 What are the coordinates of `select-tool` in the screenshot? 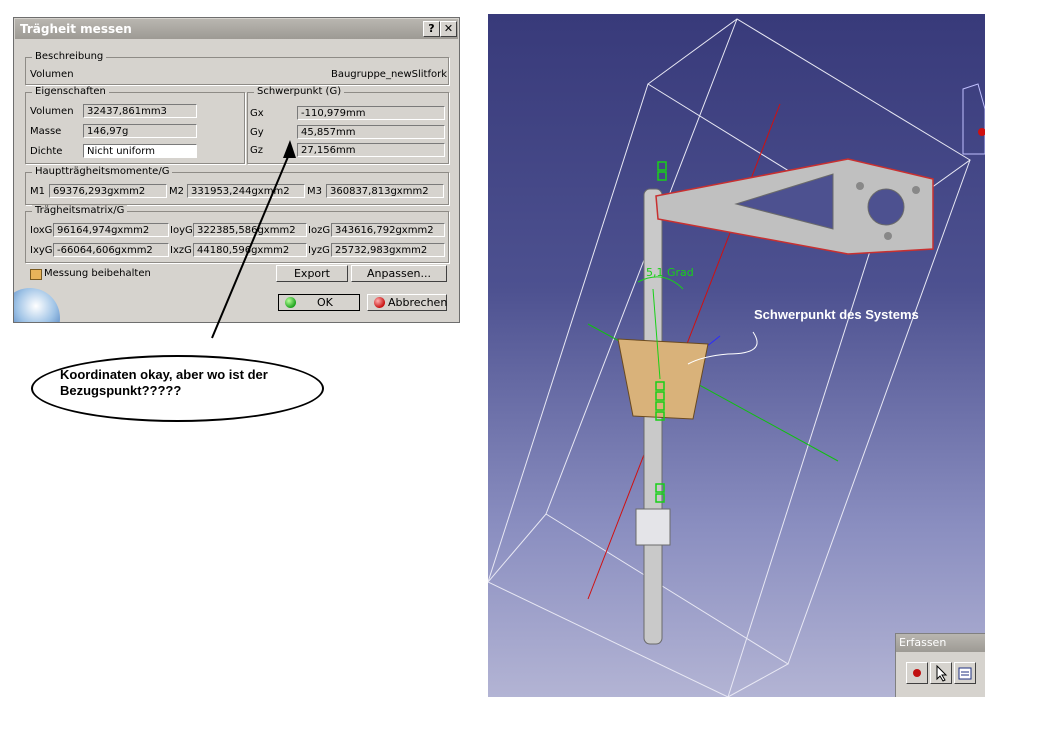 It's located at (941, 673).